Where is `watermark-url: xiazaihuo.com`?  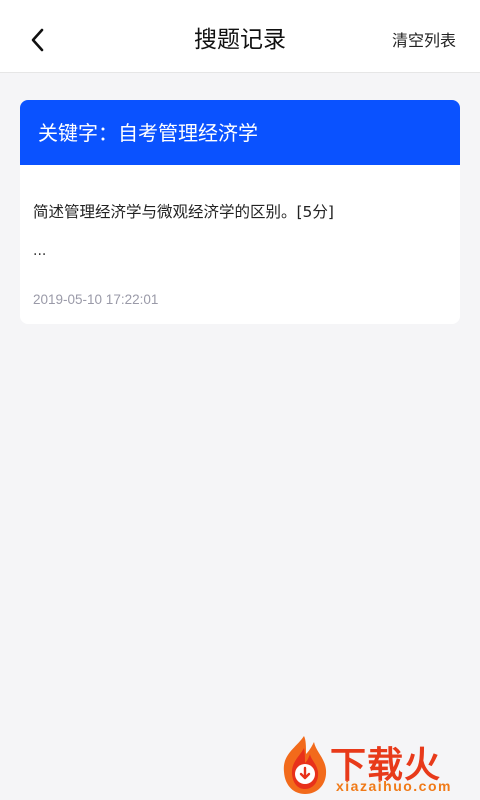 watermark-url: xiazaihuo.com is located at coordinates (394, 786).